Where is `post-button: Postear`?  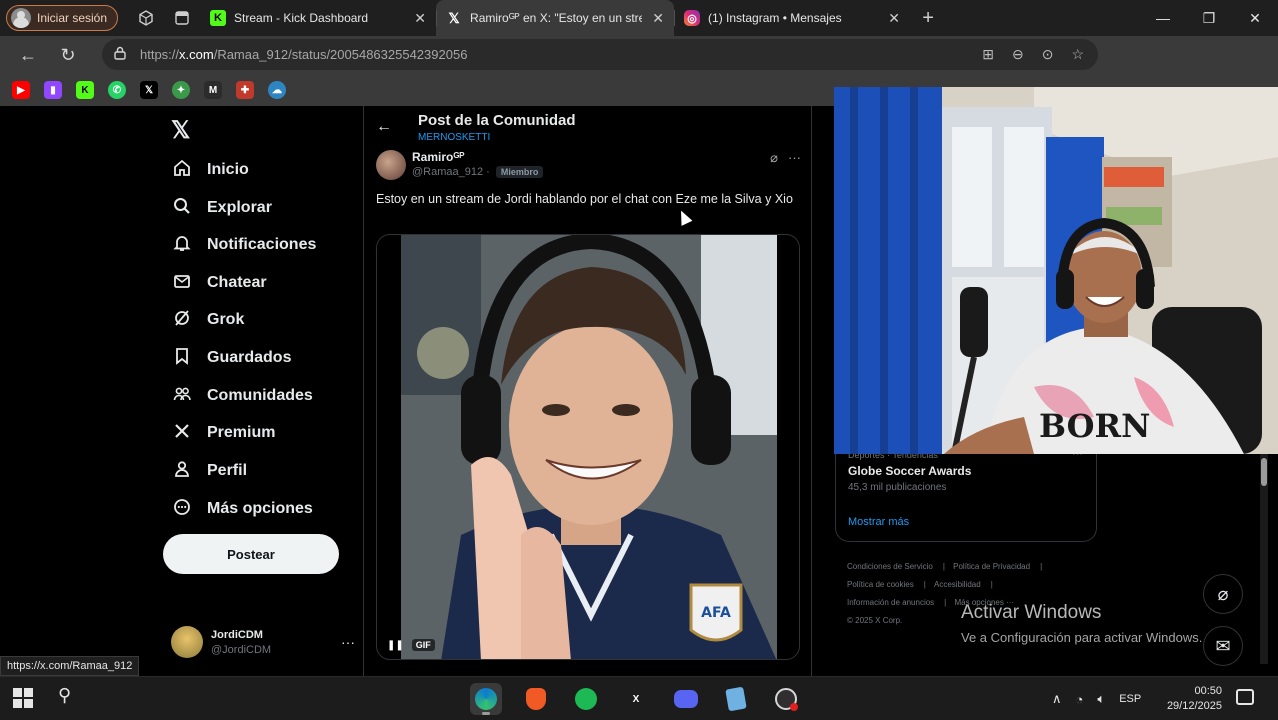
post-button: Postear is located at coordinates (251, 554).